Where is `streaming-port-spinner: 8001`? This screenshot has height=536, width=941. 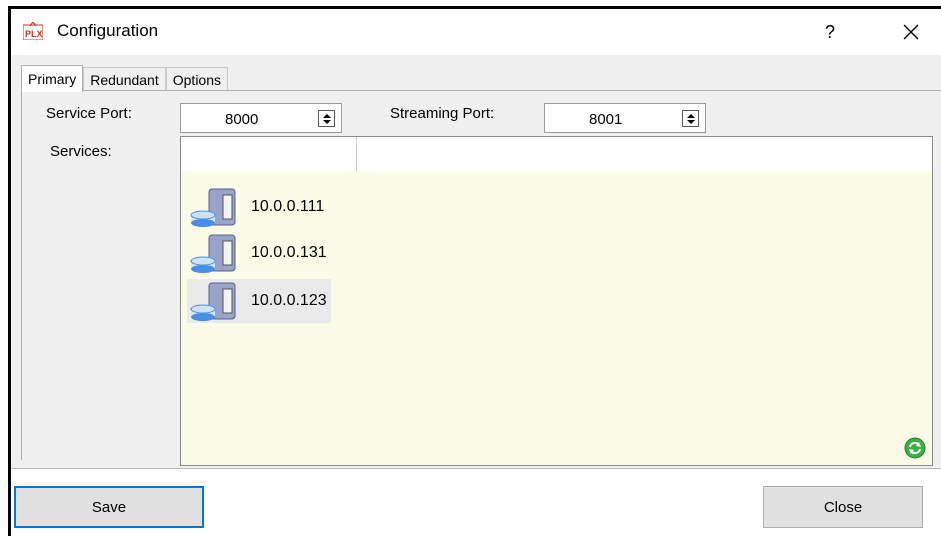
streaming-port-spinner: 8001 is located at coordinates (625, 118).